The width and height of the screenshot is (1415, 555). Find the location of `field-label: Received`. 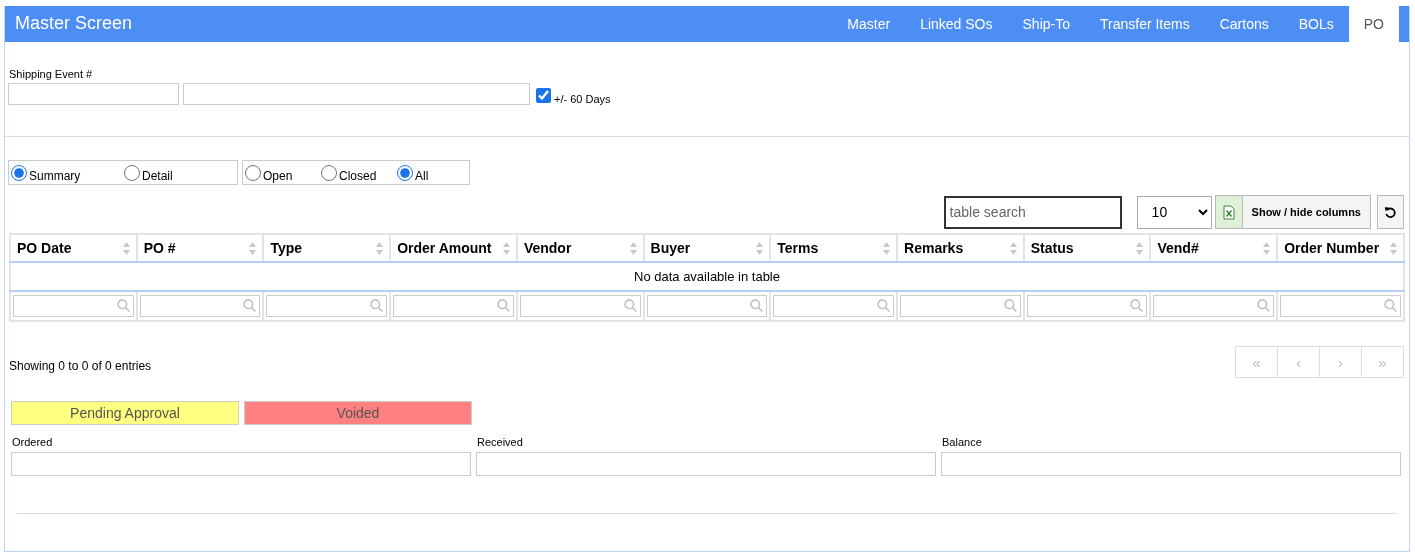

field-label: Received is located at coordinates (500, 442).